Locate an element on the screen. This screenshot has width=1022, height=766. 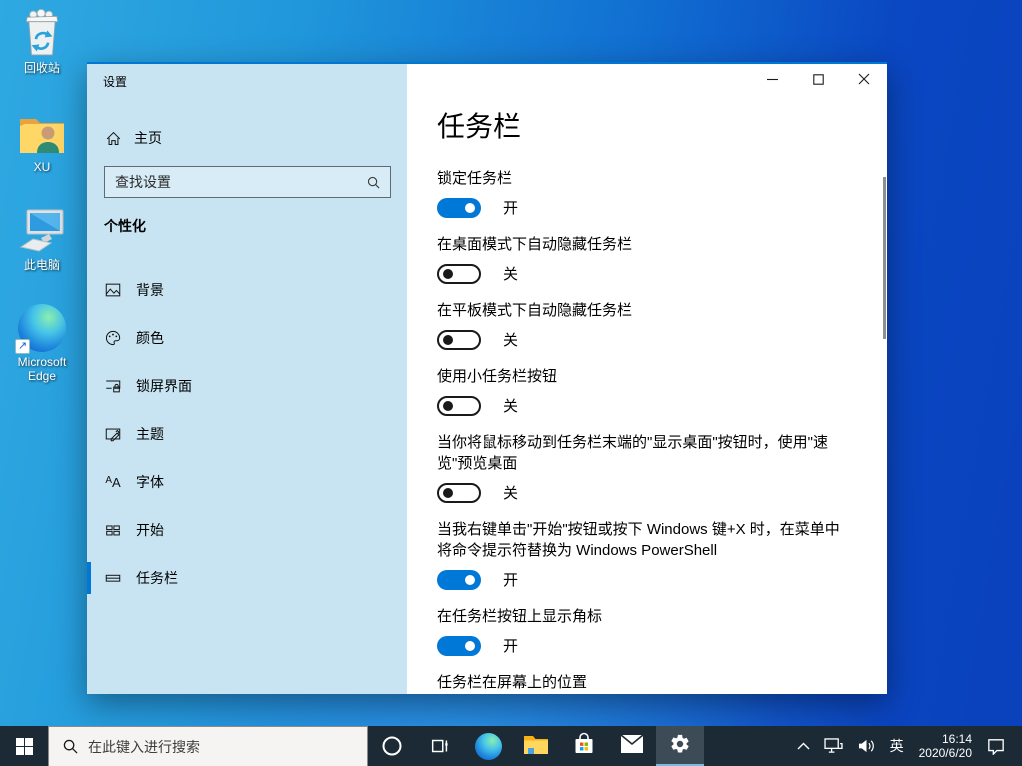
start-layout-icon is located at coordinates (113, 530).